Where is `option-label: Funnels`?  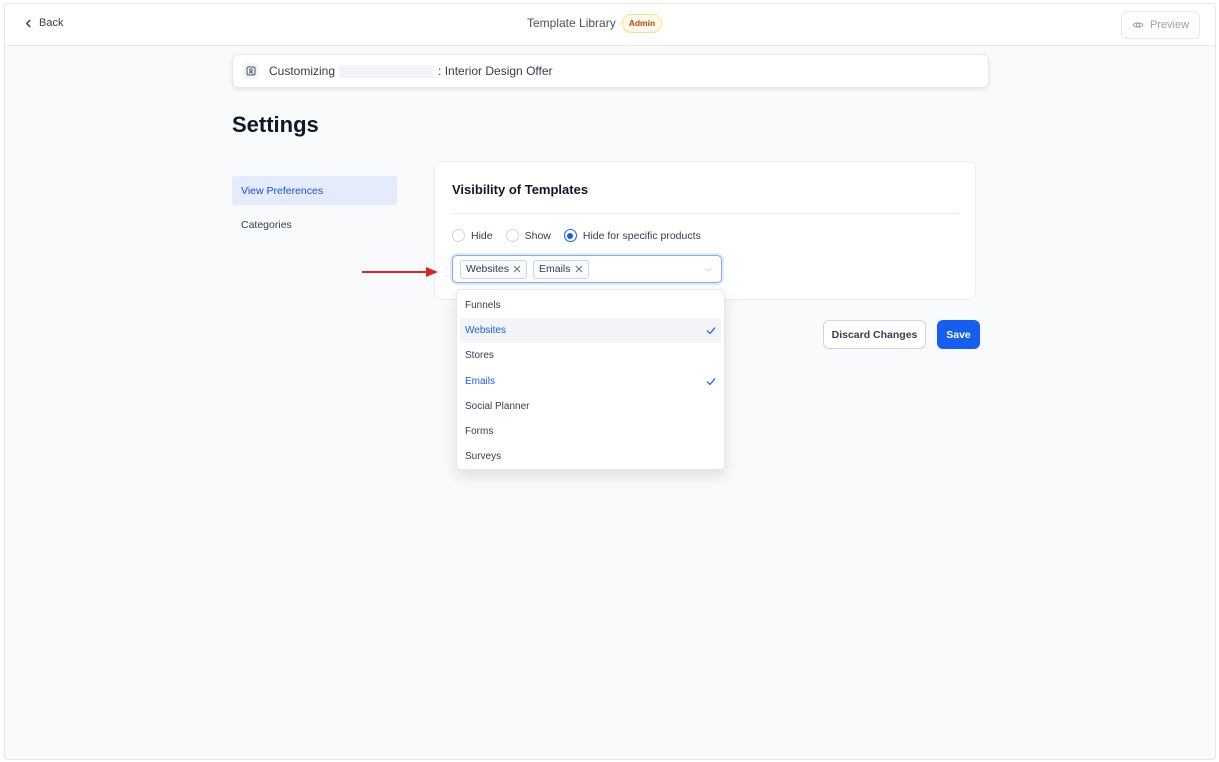
option-label: Funnels is located at coordinates (483, 306).